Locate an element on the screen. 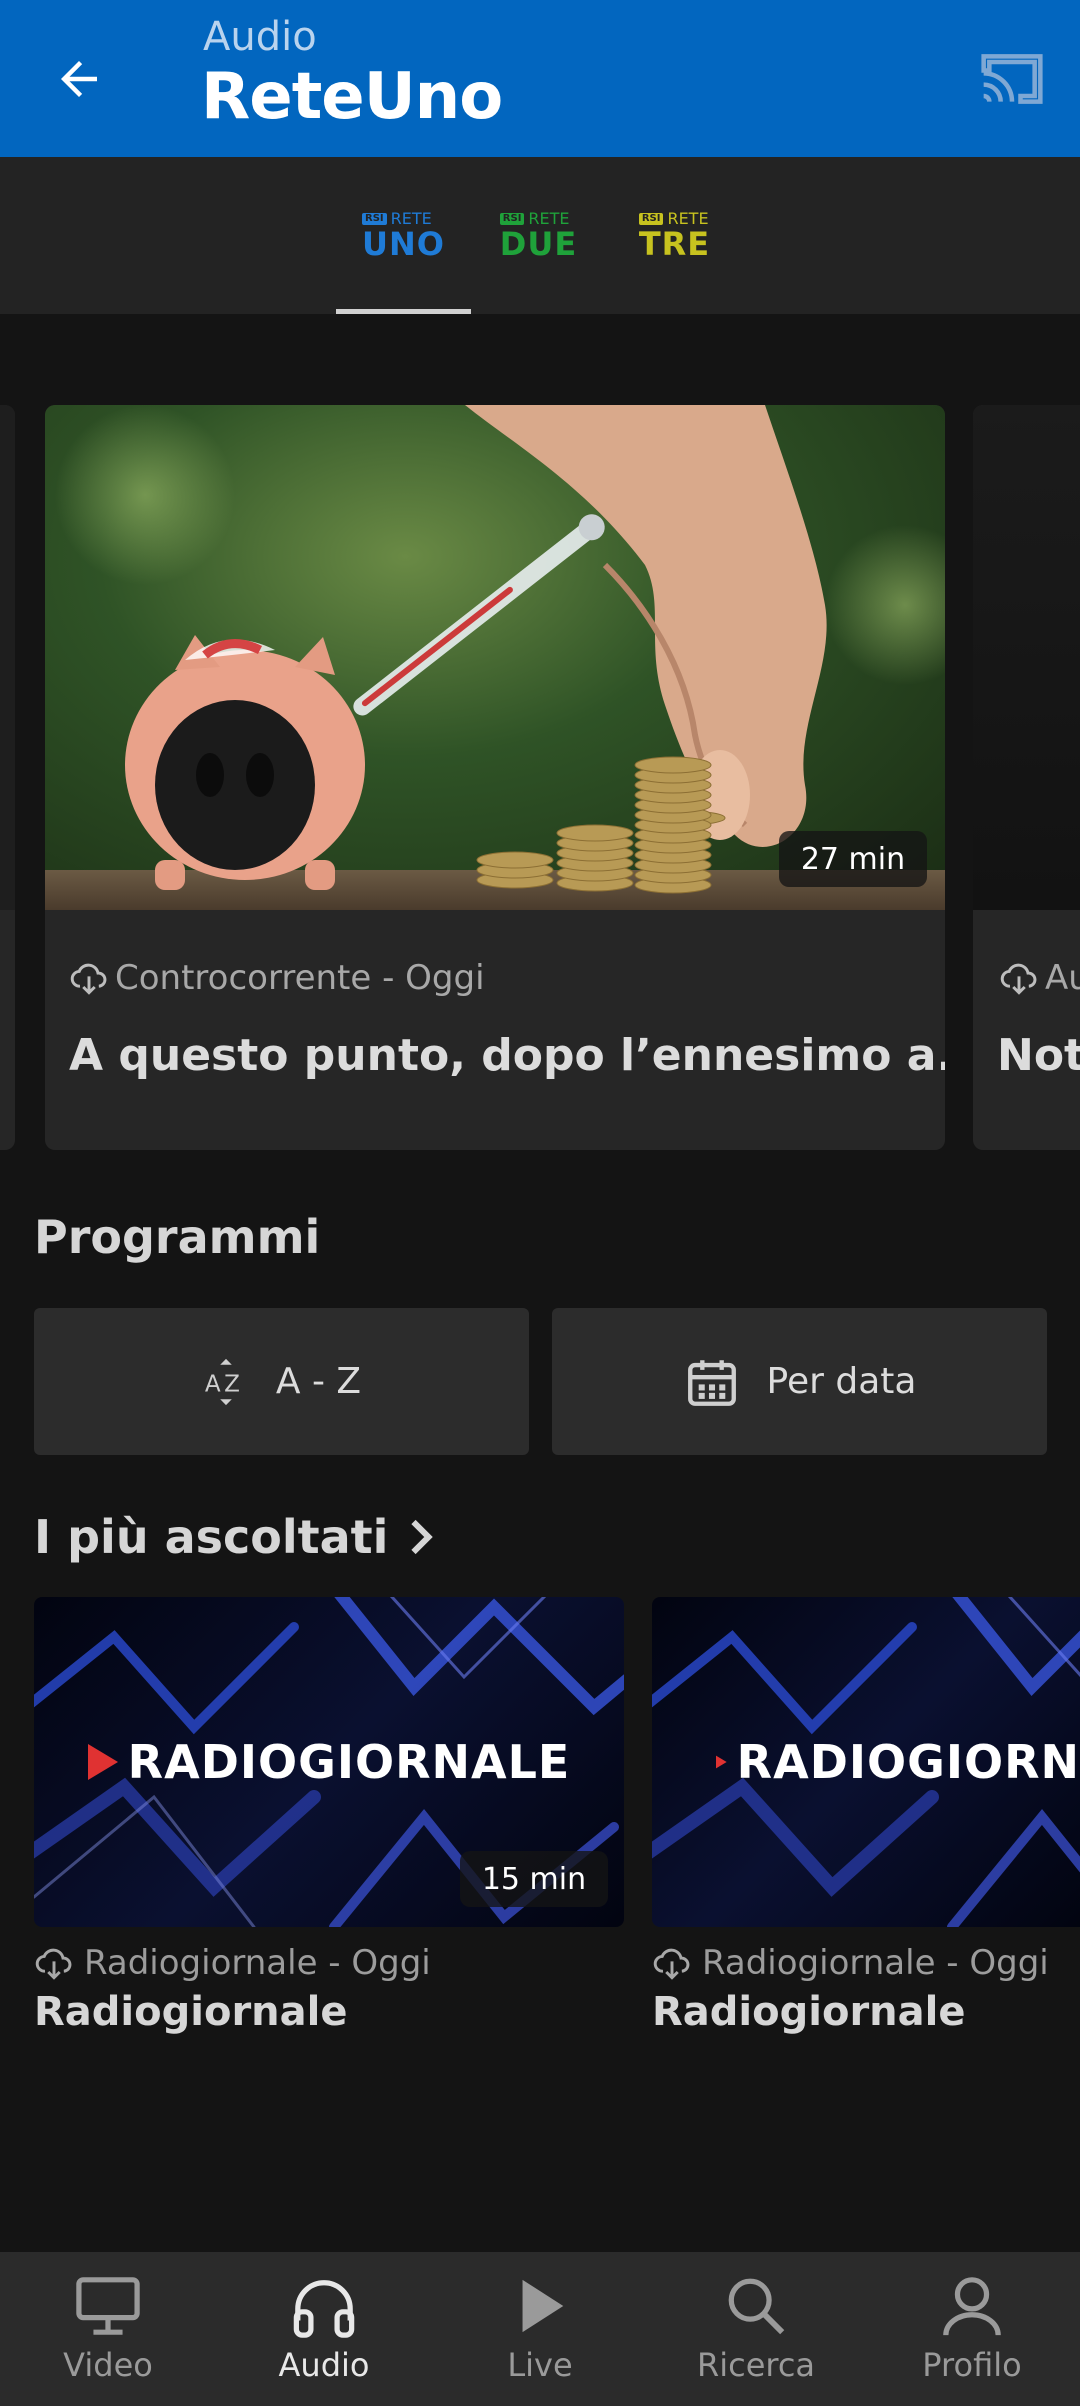  radiogiornale-thumbnail: RADIOGIORN is located at coordinates (866, 1762).